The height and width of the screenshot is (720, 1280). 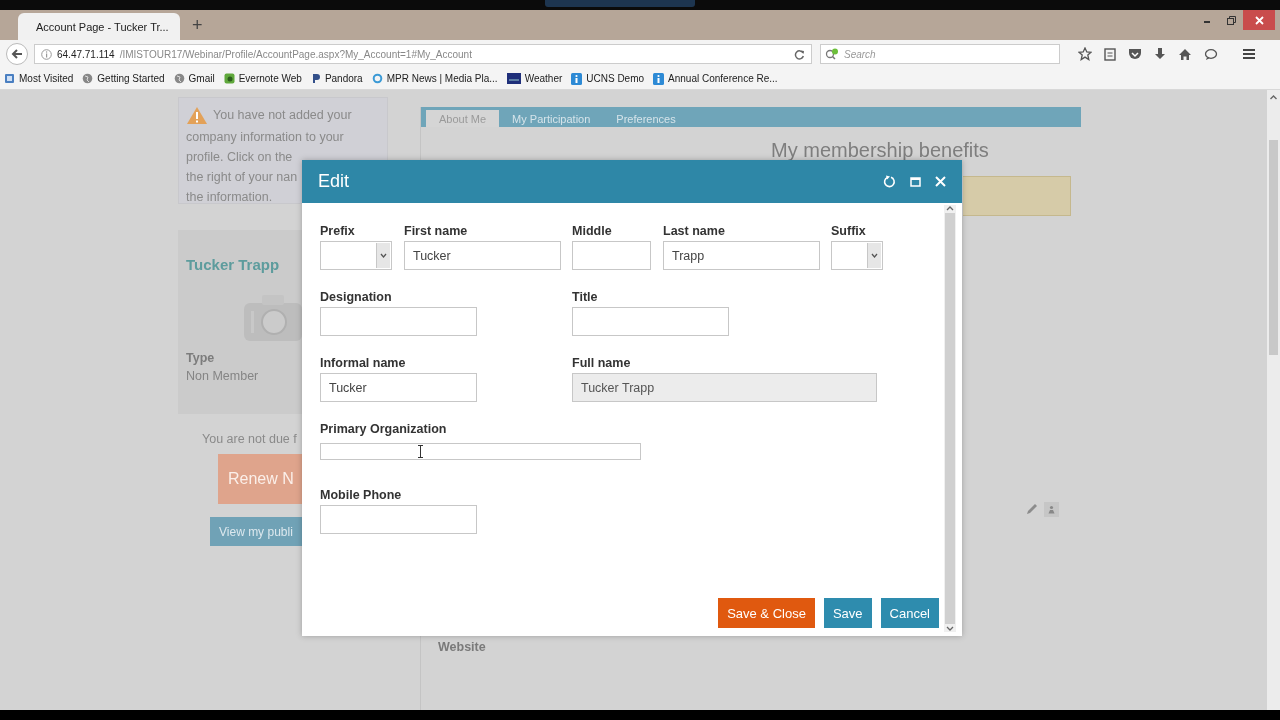 What do you see at coordinates (833, 54) in the screenshot?
I see `search-icon` at bounding box center [833, 54].